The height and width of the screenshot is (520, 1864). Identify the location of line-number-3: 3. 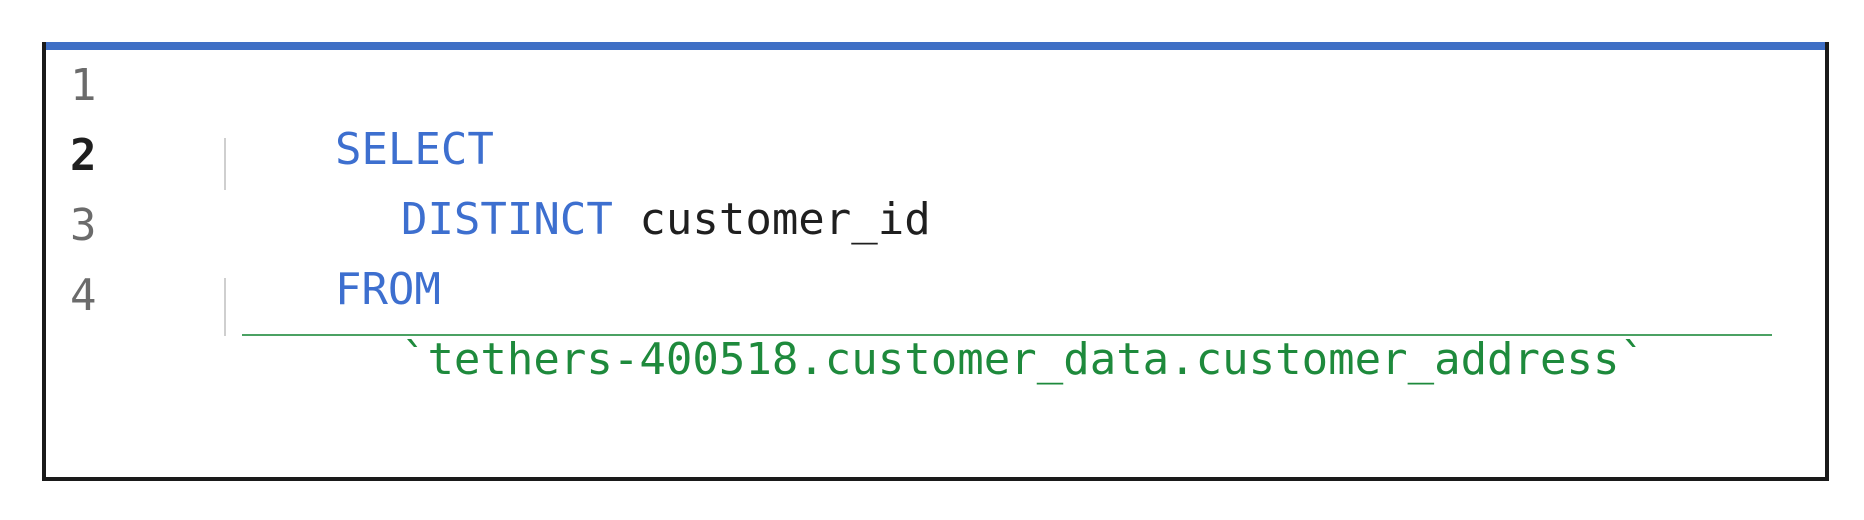
(83, 225).